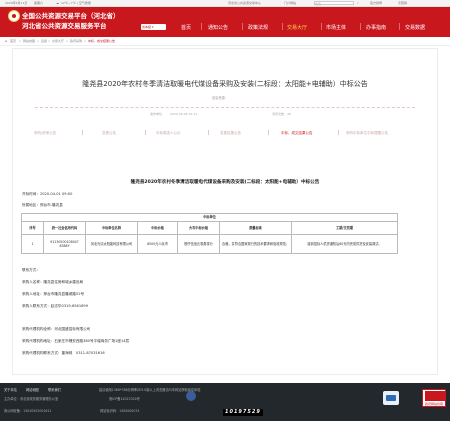 This screenshot has height=421, width=450. What do you see at coordinates (434, 404) in the screenshot?
I see `report-error-label: 政府网站找错` at bounding box center [434, 404].